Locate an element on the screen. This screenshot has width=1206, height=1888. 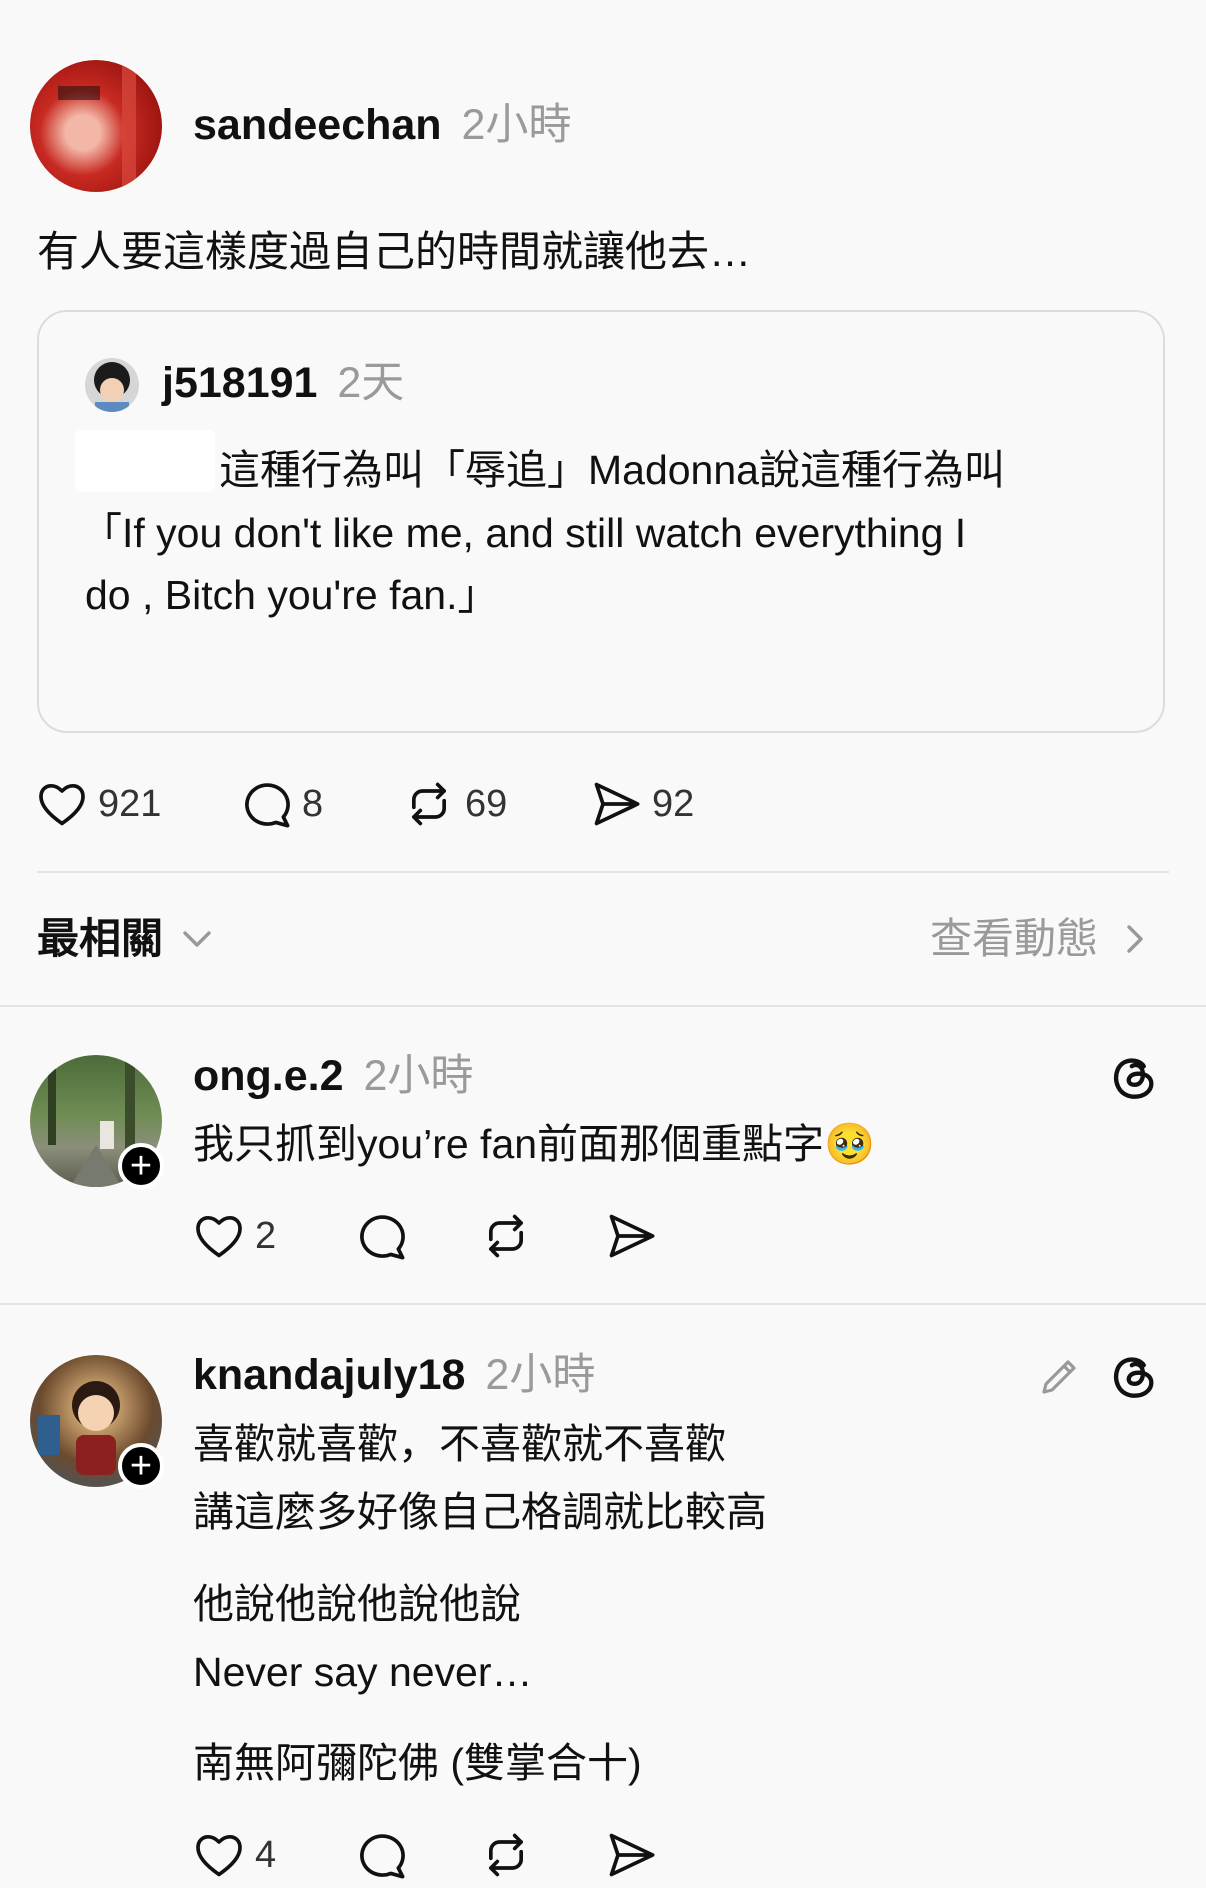
like-count: 2 is located at coordinates (266, 1235).